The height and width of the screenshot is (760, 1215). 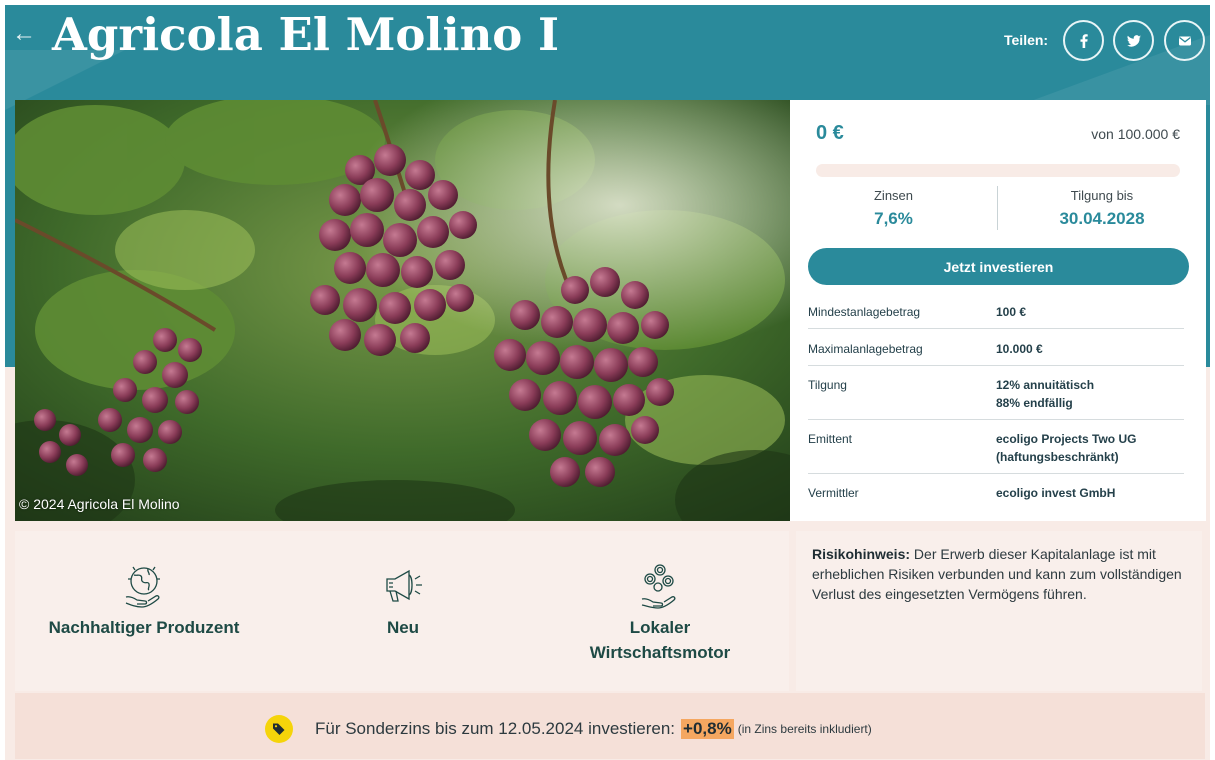 What do you see at coordinates (660, 652) in the screenshot?
I see `feature-label-line: Wirtschaftsmotor` at bounding box center [660, 652].